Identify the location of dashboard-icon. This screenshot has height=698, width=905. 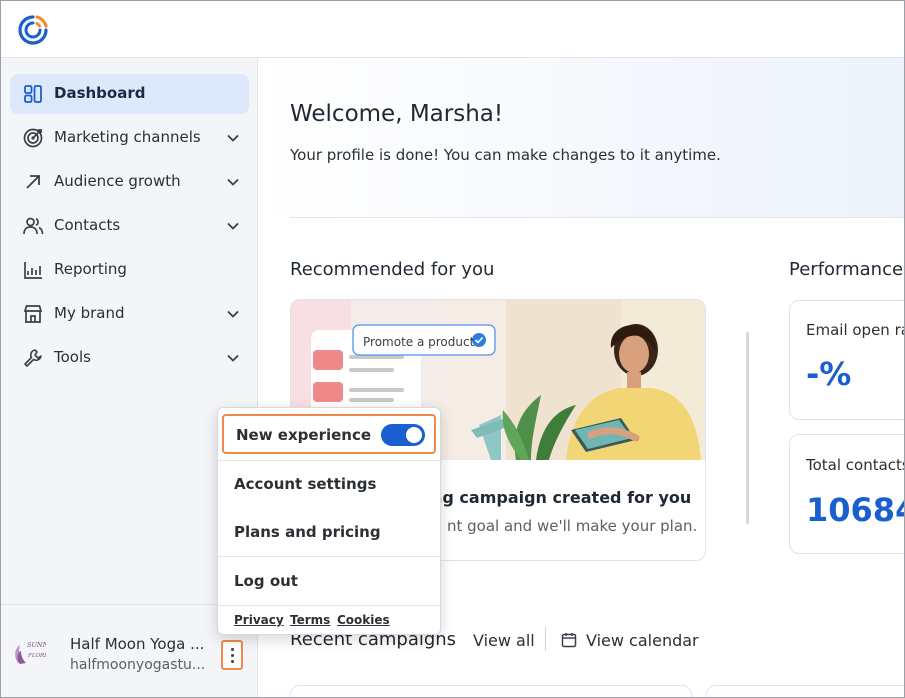
(33, 94).